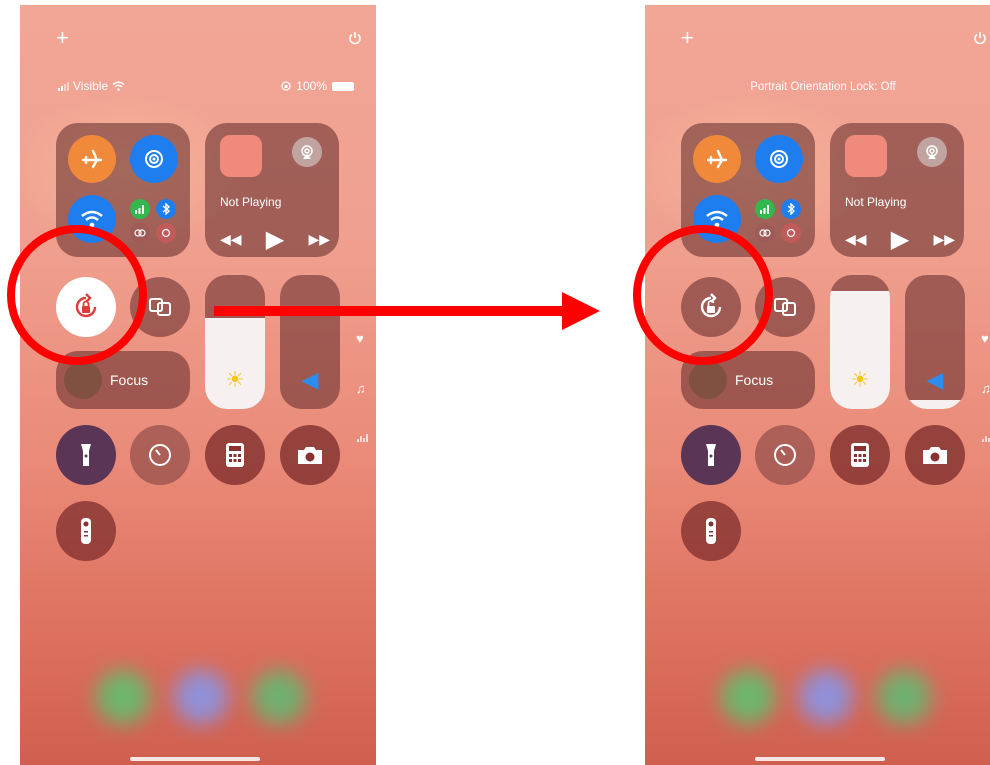 This screenshot has height=765, width=990. I want to click on airplane-icon, so click(92, 159).